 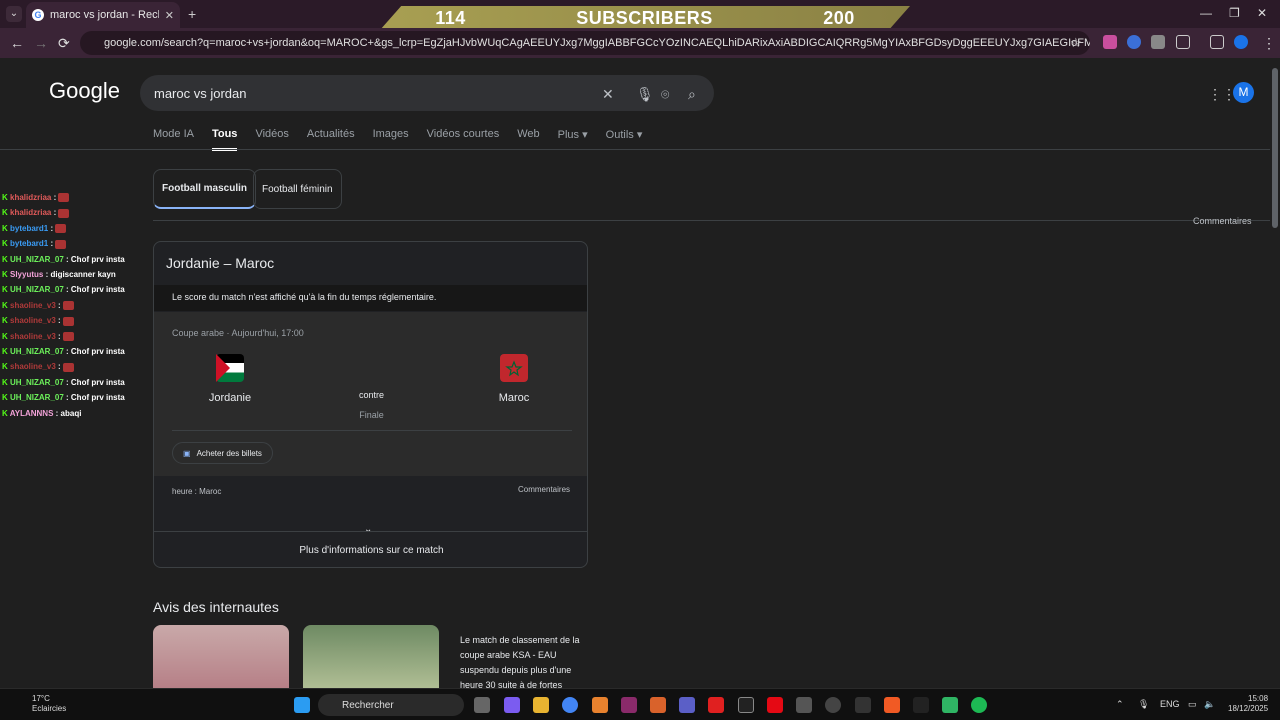 I want to click on media-controls-icon, so click(x=1217, y=42).